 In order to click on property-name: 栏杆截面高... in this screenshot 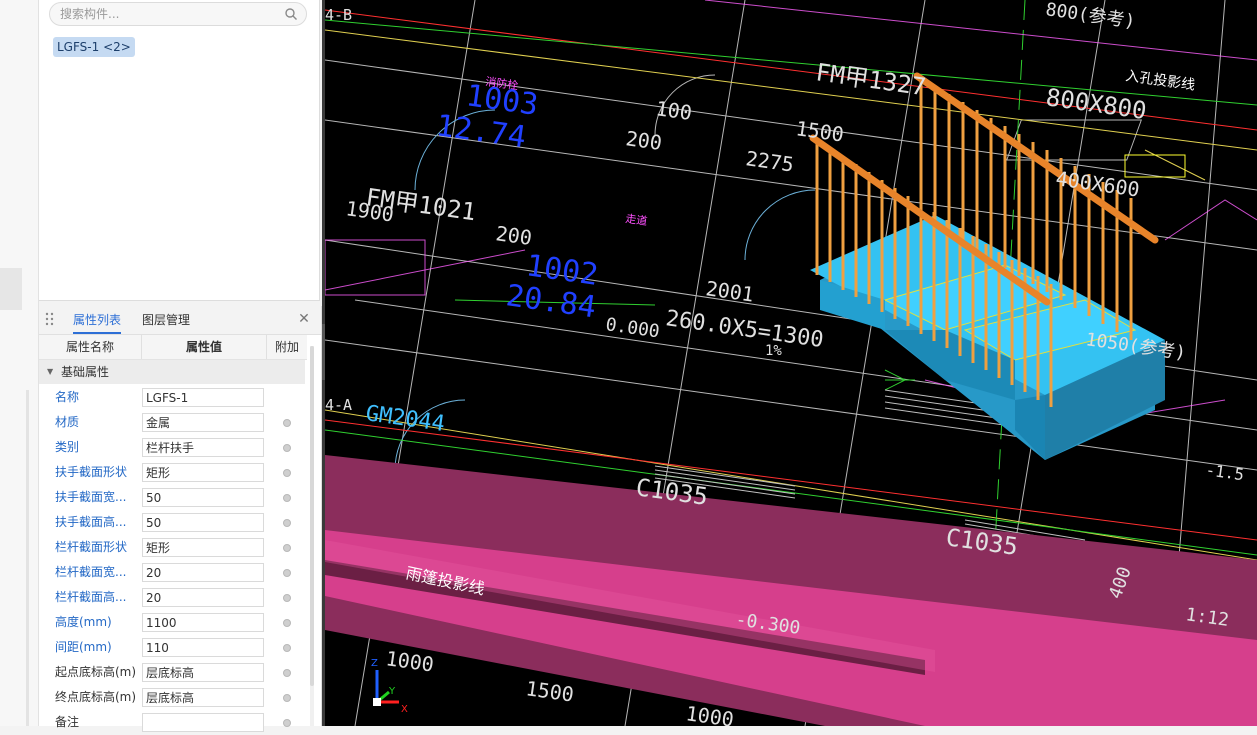, I will do `click(91, 597)`.